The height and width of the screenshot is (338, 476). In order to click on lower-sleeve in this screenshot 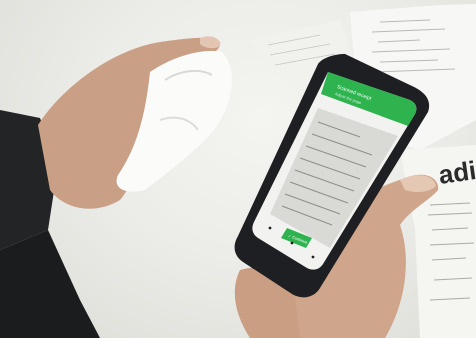, I will do `click(50, 284)`.